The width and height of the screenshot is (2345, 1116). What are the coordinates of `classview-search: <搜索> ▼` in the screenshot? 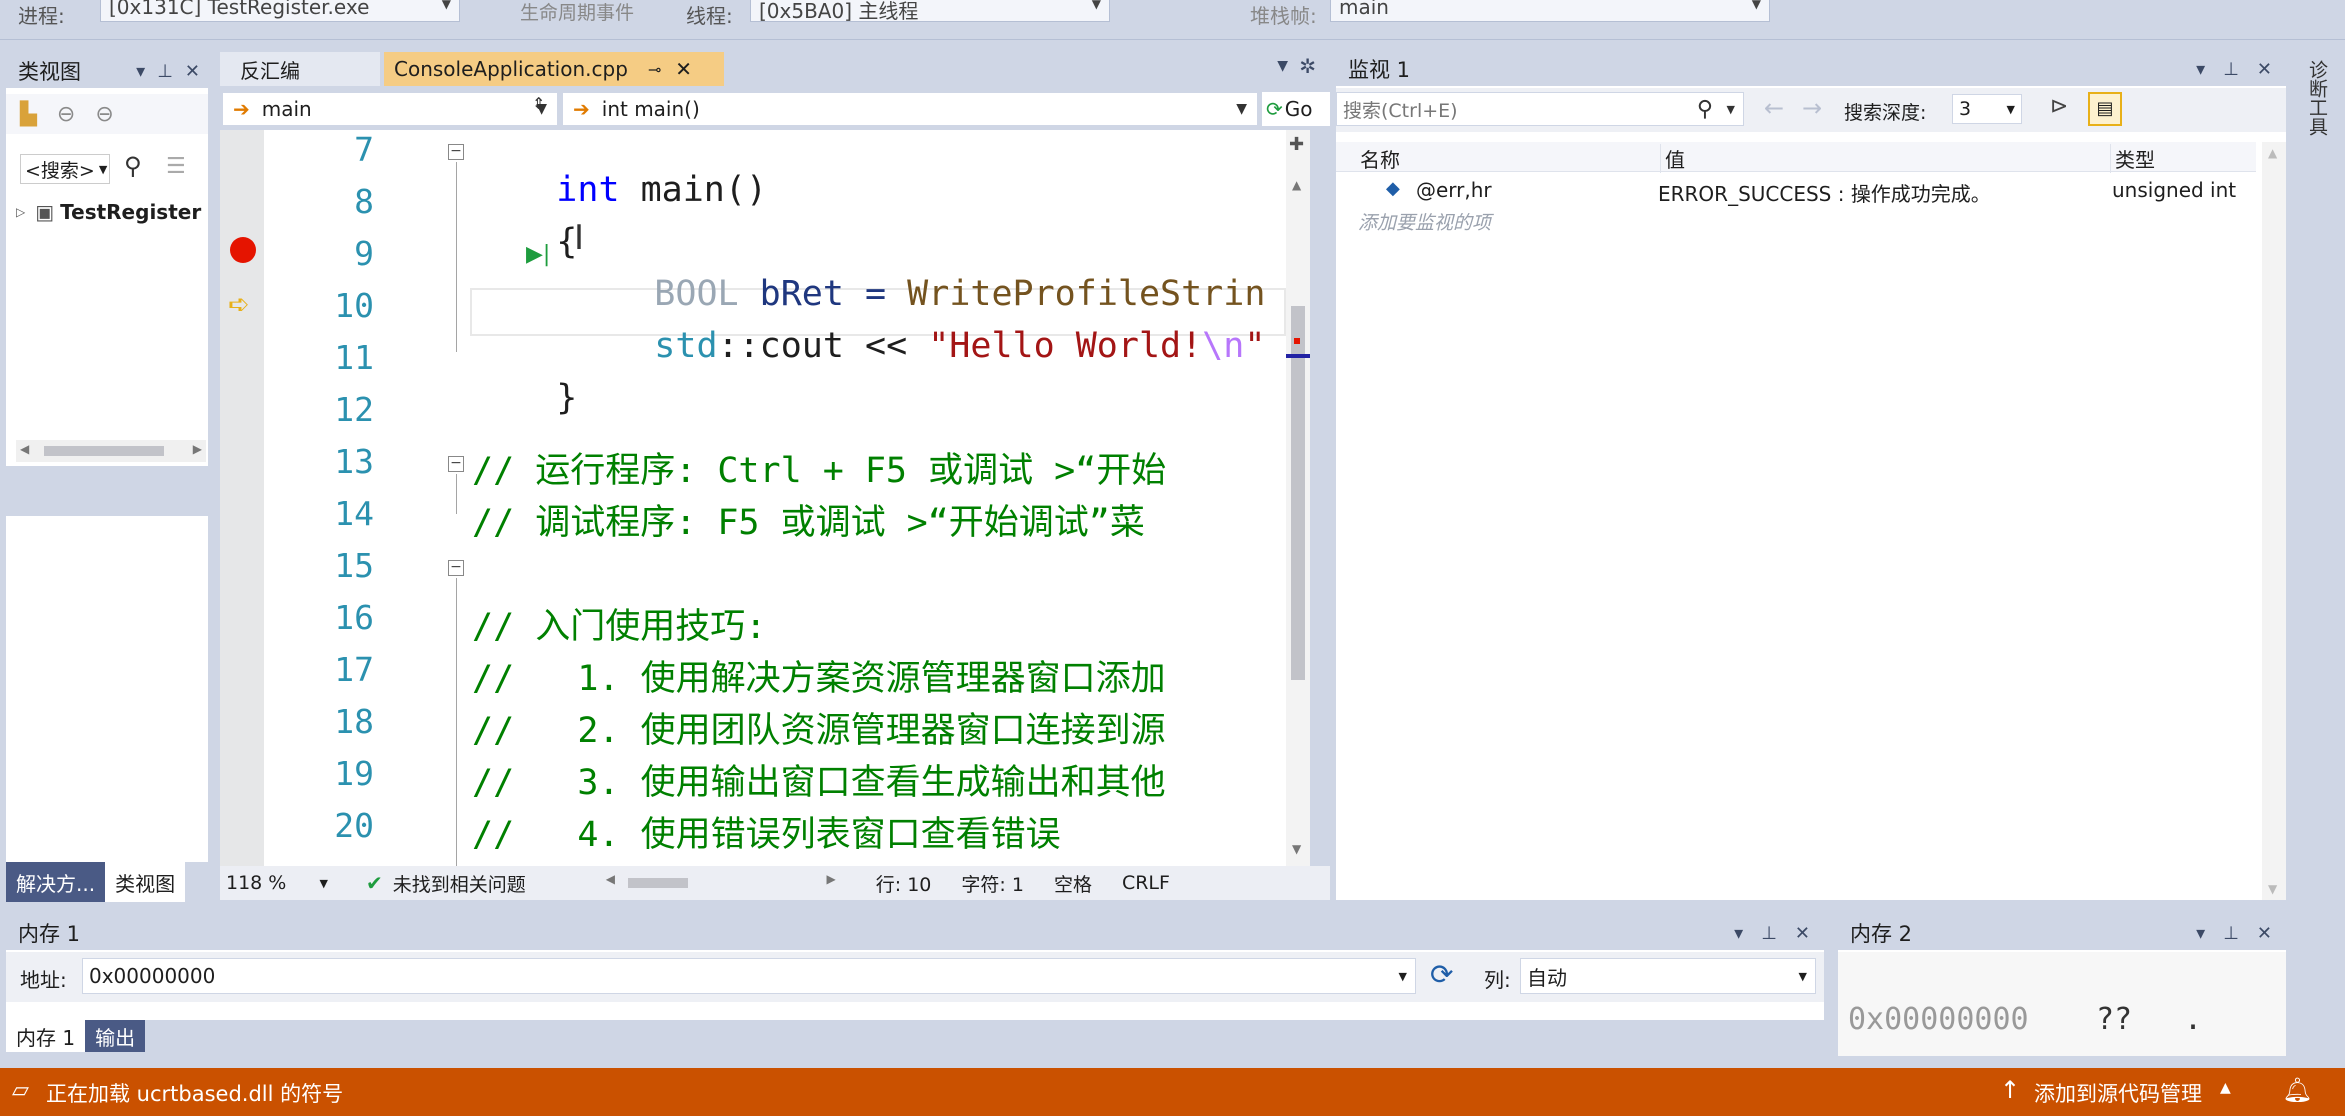 It's located at (65, 169).